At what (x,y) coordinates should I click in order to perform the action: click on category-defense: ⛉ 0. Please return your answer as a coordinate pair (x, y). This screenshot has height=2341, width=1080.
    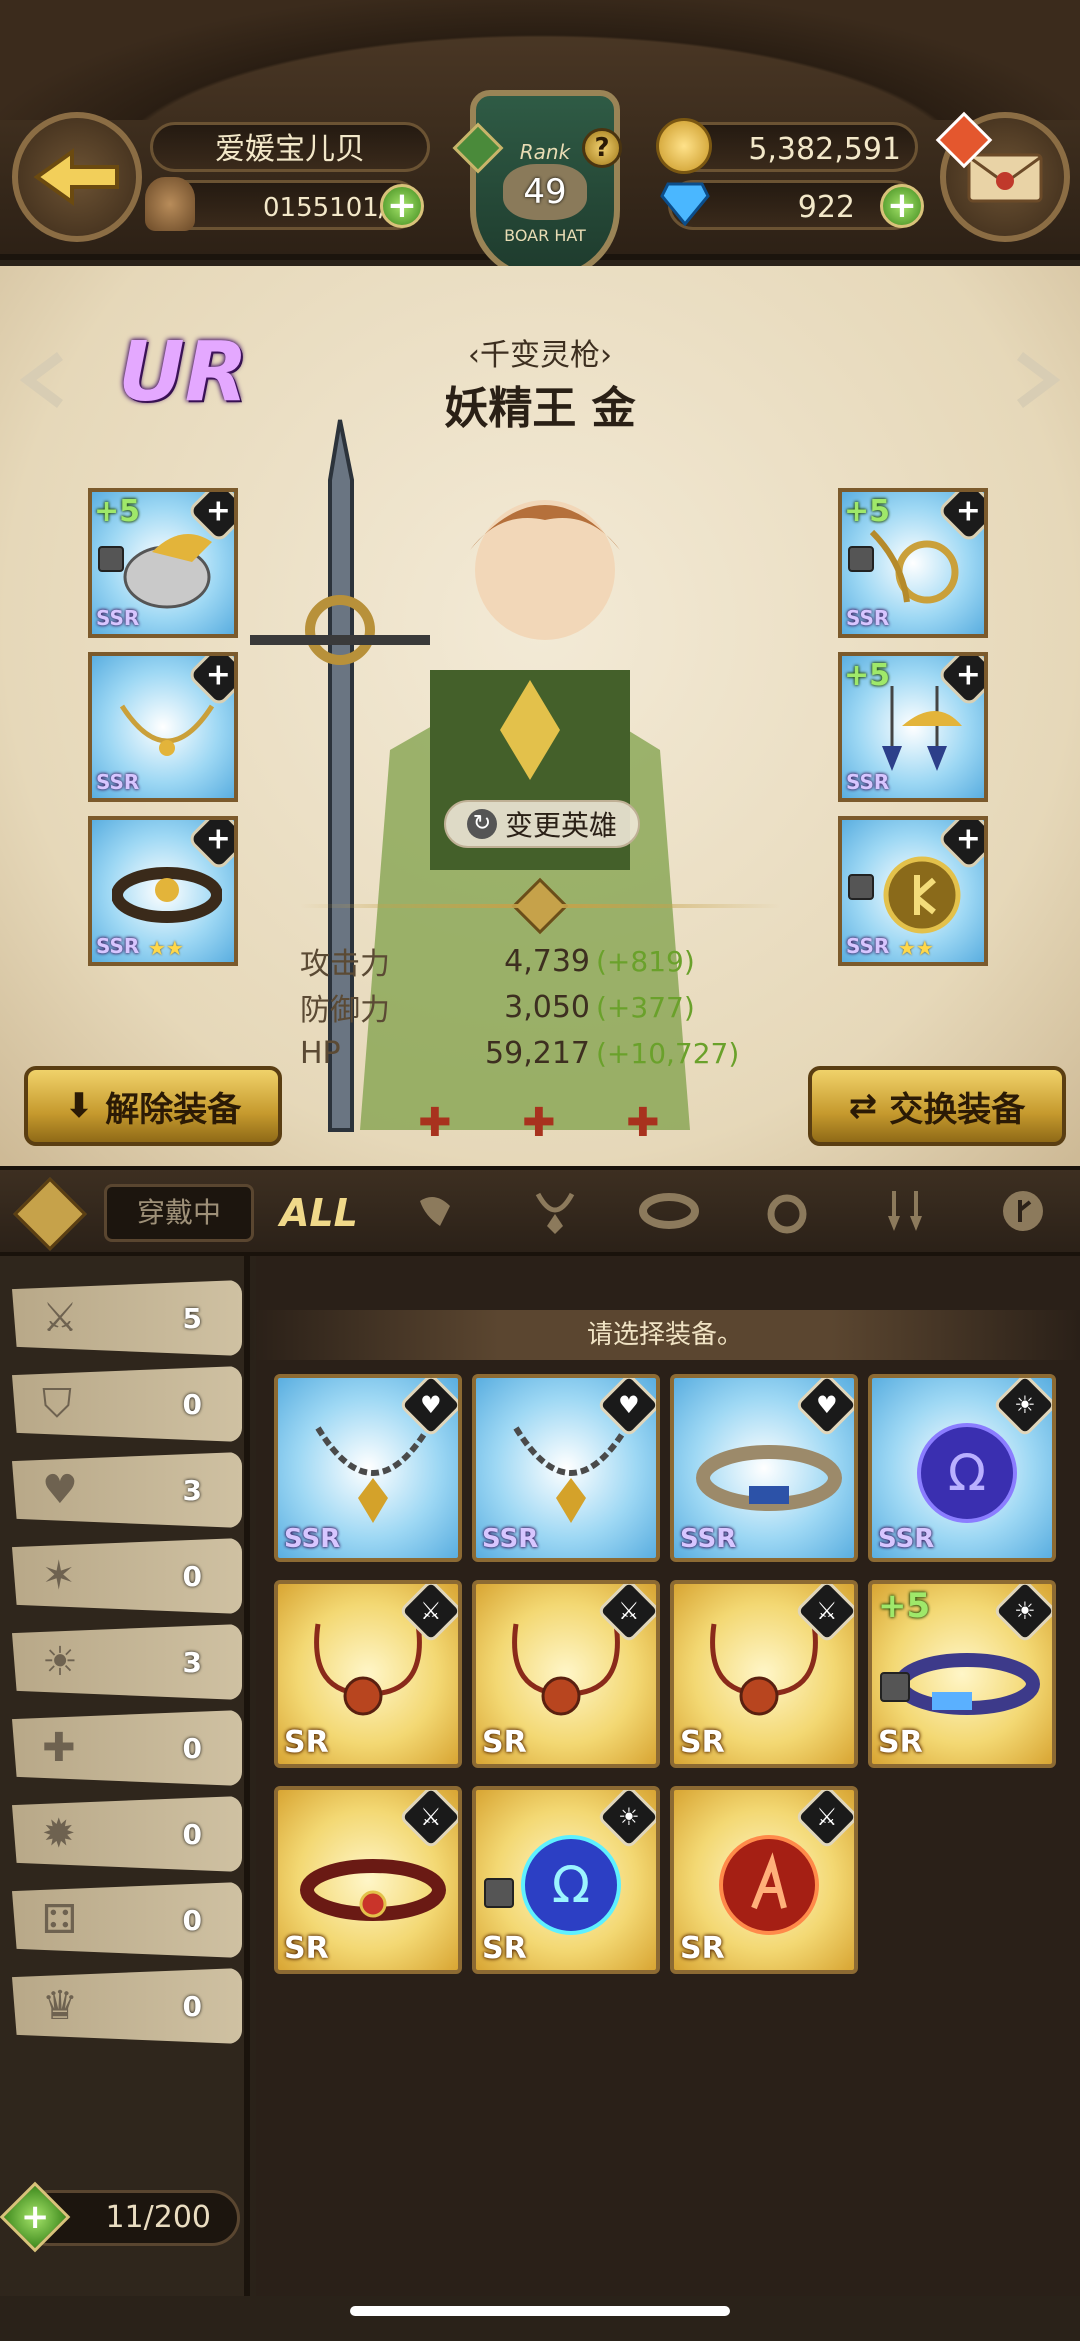
    Looking at the image, I should click on (127, 1404).